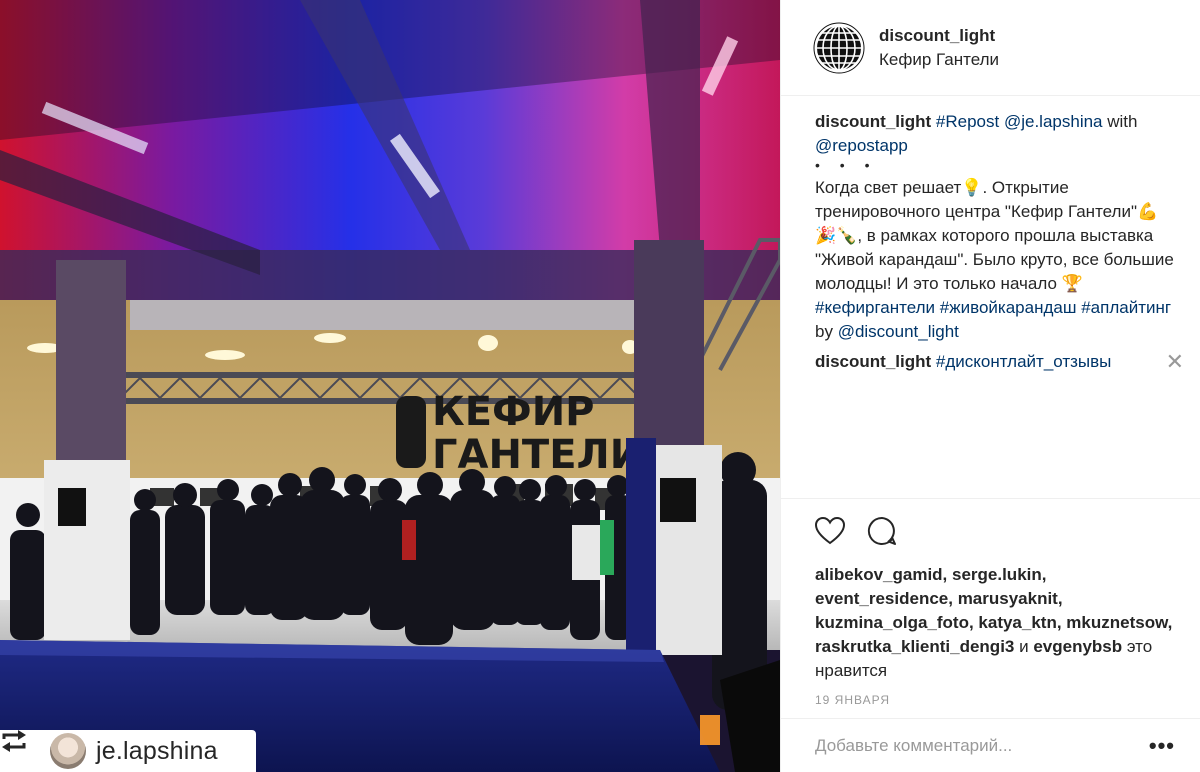  What do you see at coordinates (990, 48) in the screenshot?
I see `post-header: discount_light Кефир Гантели` at bounding box center [990, 48].